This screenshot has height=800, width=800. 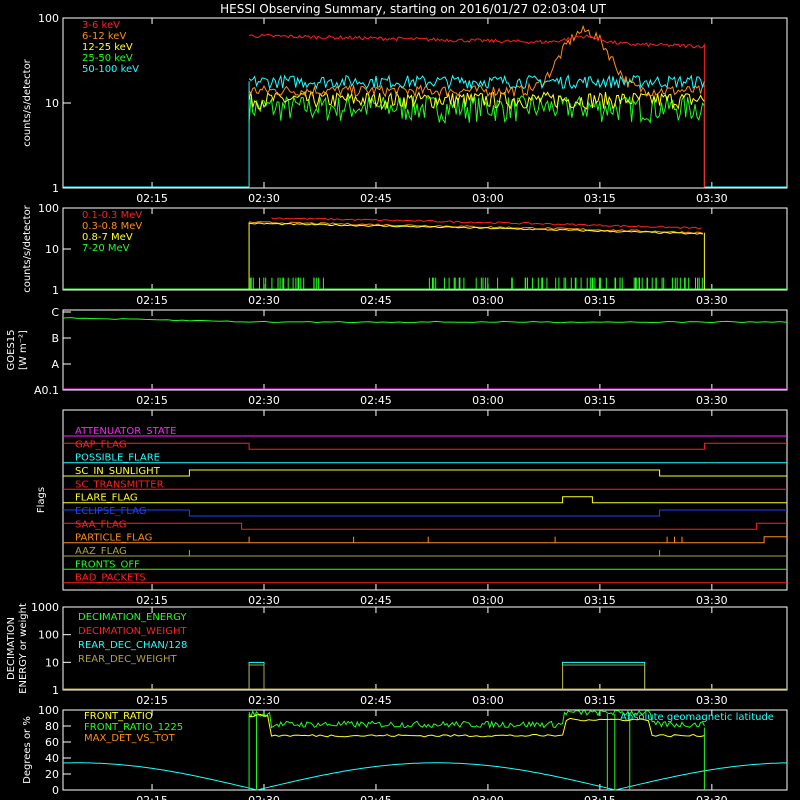 I want to click on flag-label: SC_IN_SUNLIGHT, so click(x=118, y=471).